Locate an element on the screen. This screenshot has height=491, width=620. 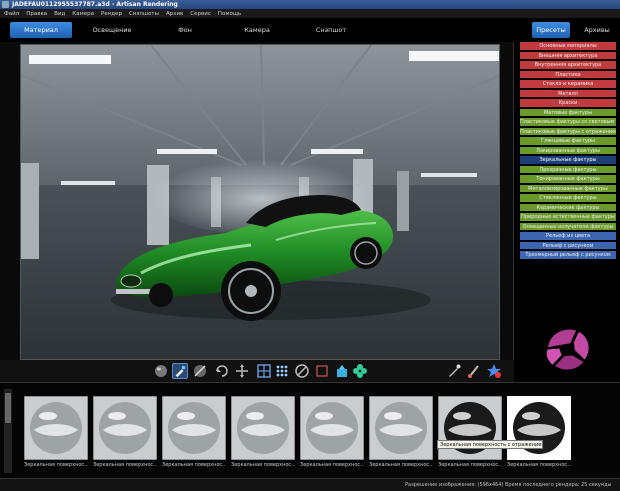
viewport-toolbar is located at coordinates (257, 371).